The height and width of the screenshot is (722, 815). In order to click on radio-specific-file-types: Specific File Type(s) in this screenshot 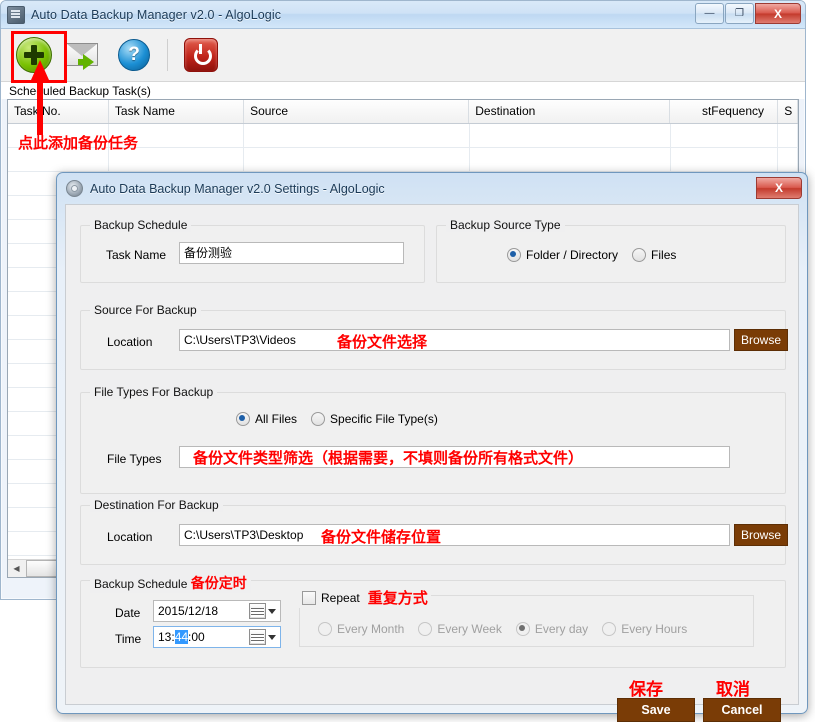, I will do `click(374, 419)`.